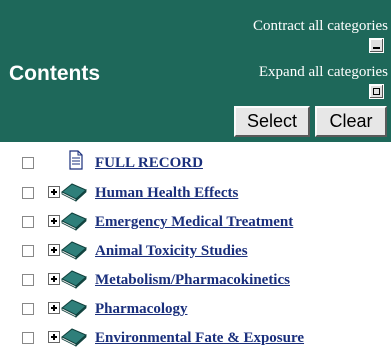 The height and width of the screenshot is (351, 391). I want to click on list-item: Animal Toxicity Studies, so click(195, 251).